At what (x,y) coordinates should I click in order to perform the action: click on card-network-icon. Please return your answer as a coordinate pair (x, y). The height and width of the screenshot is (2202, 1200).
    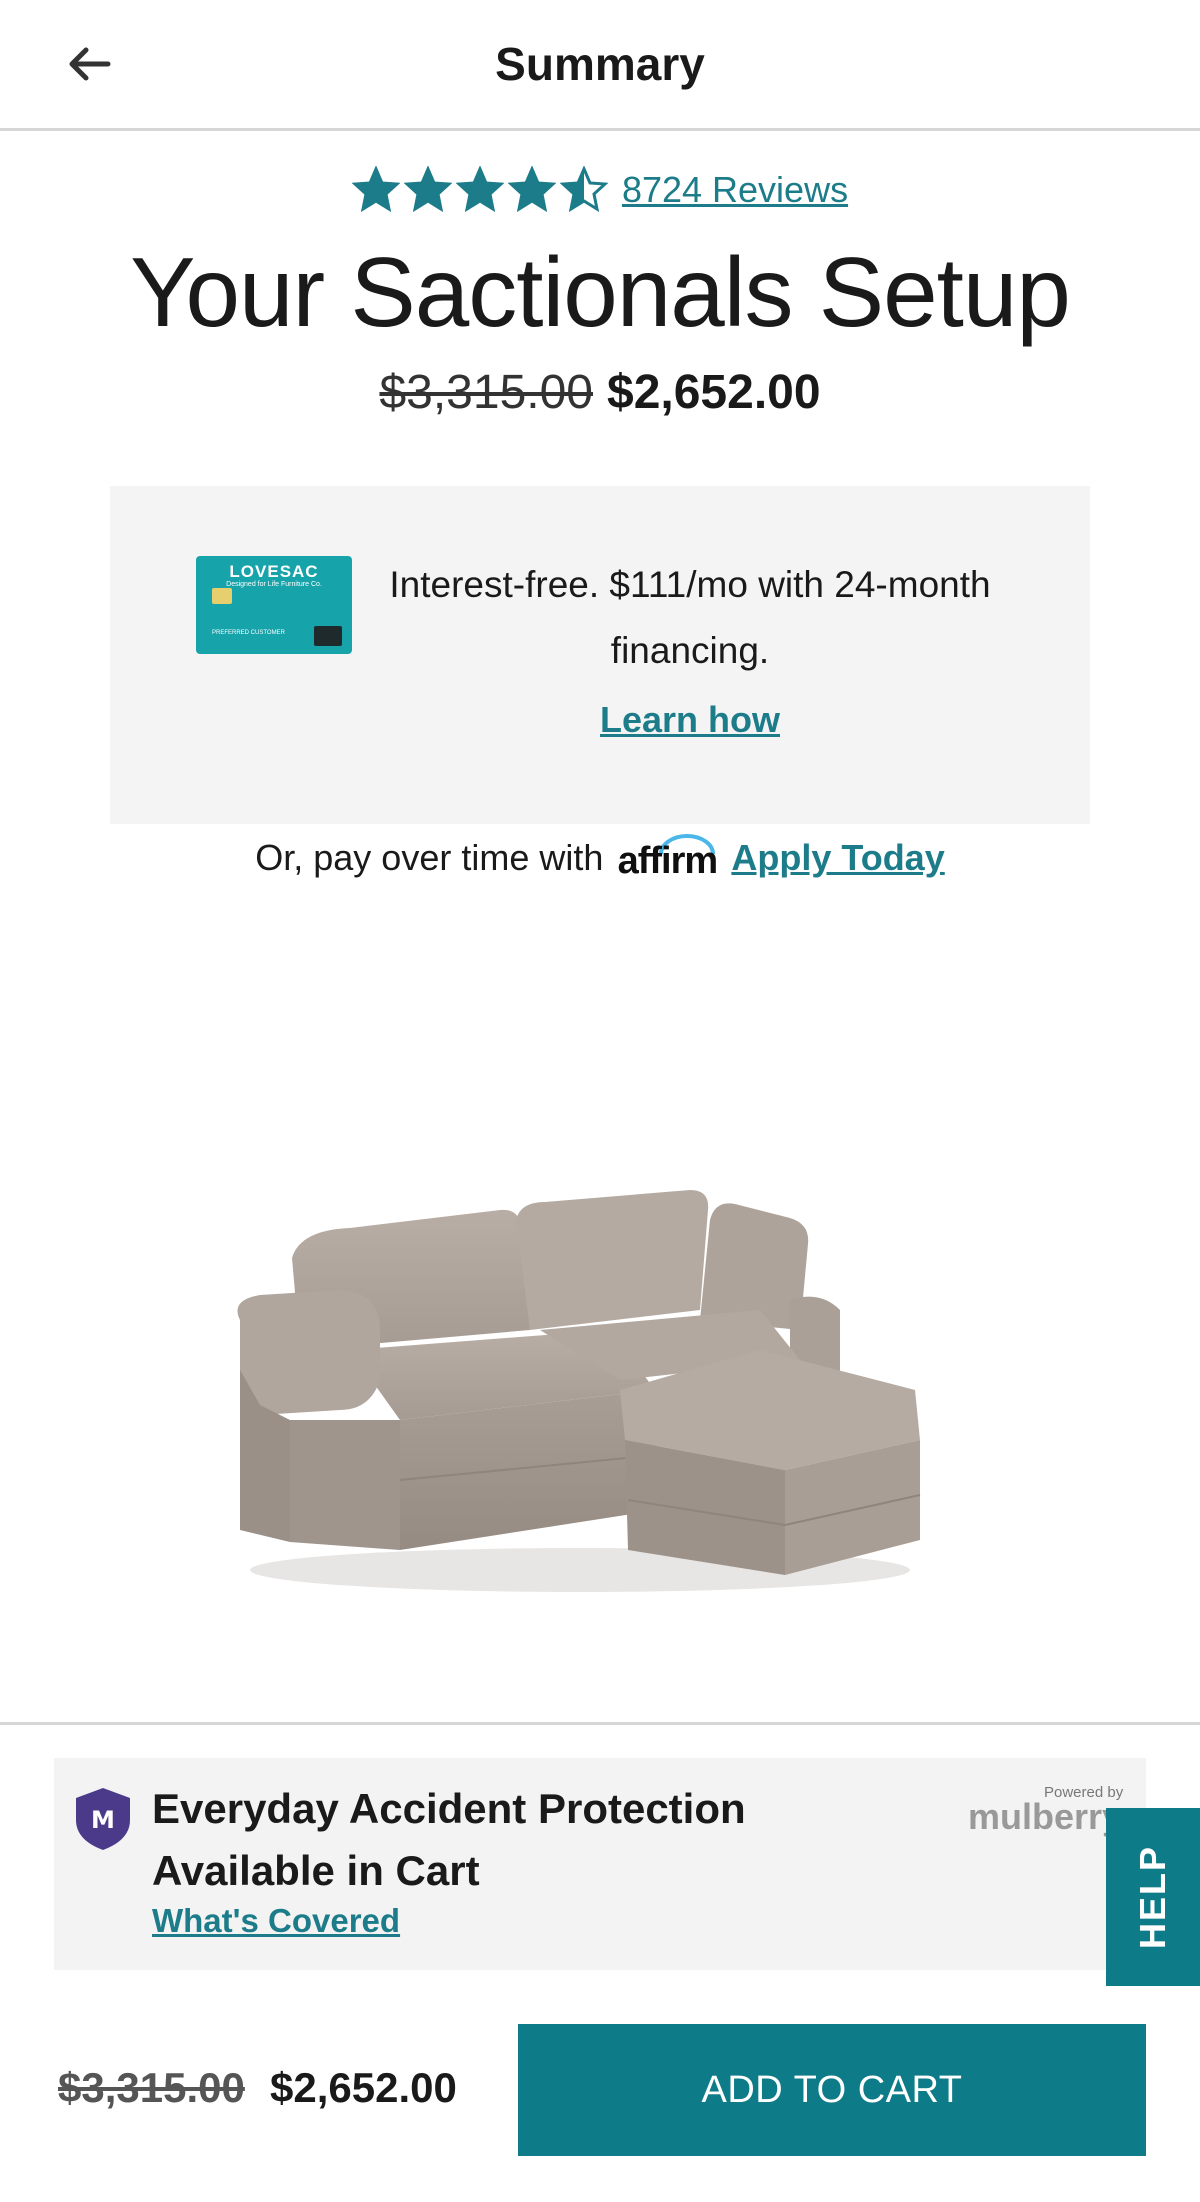
    Looking at the image, I should click on (328, 636).